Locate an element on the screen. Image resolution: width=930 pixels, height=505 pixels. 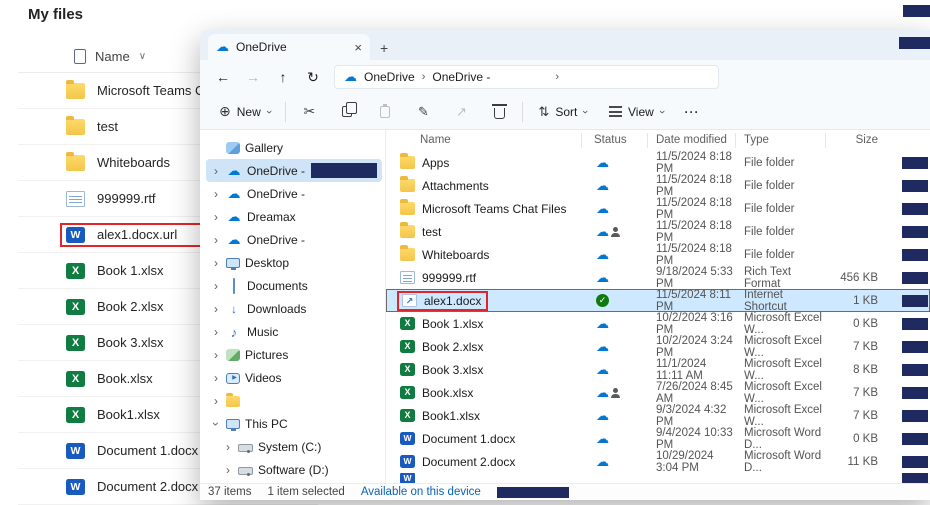
table-row: test11/5/2024 8:18 PMFile folder is located at coordinates (658, 231).